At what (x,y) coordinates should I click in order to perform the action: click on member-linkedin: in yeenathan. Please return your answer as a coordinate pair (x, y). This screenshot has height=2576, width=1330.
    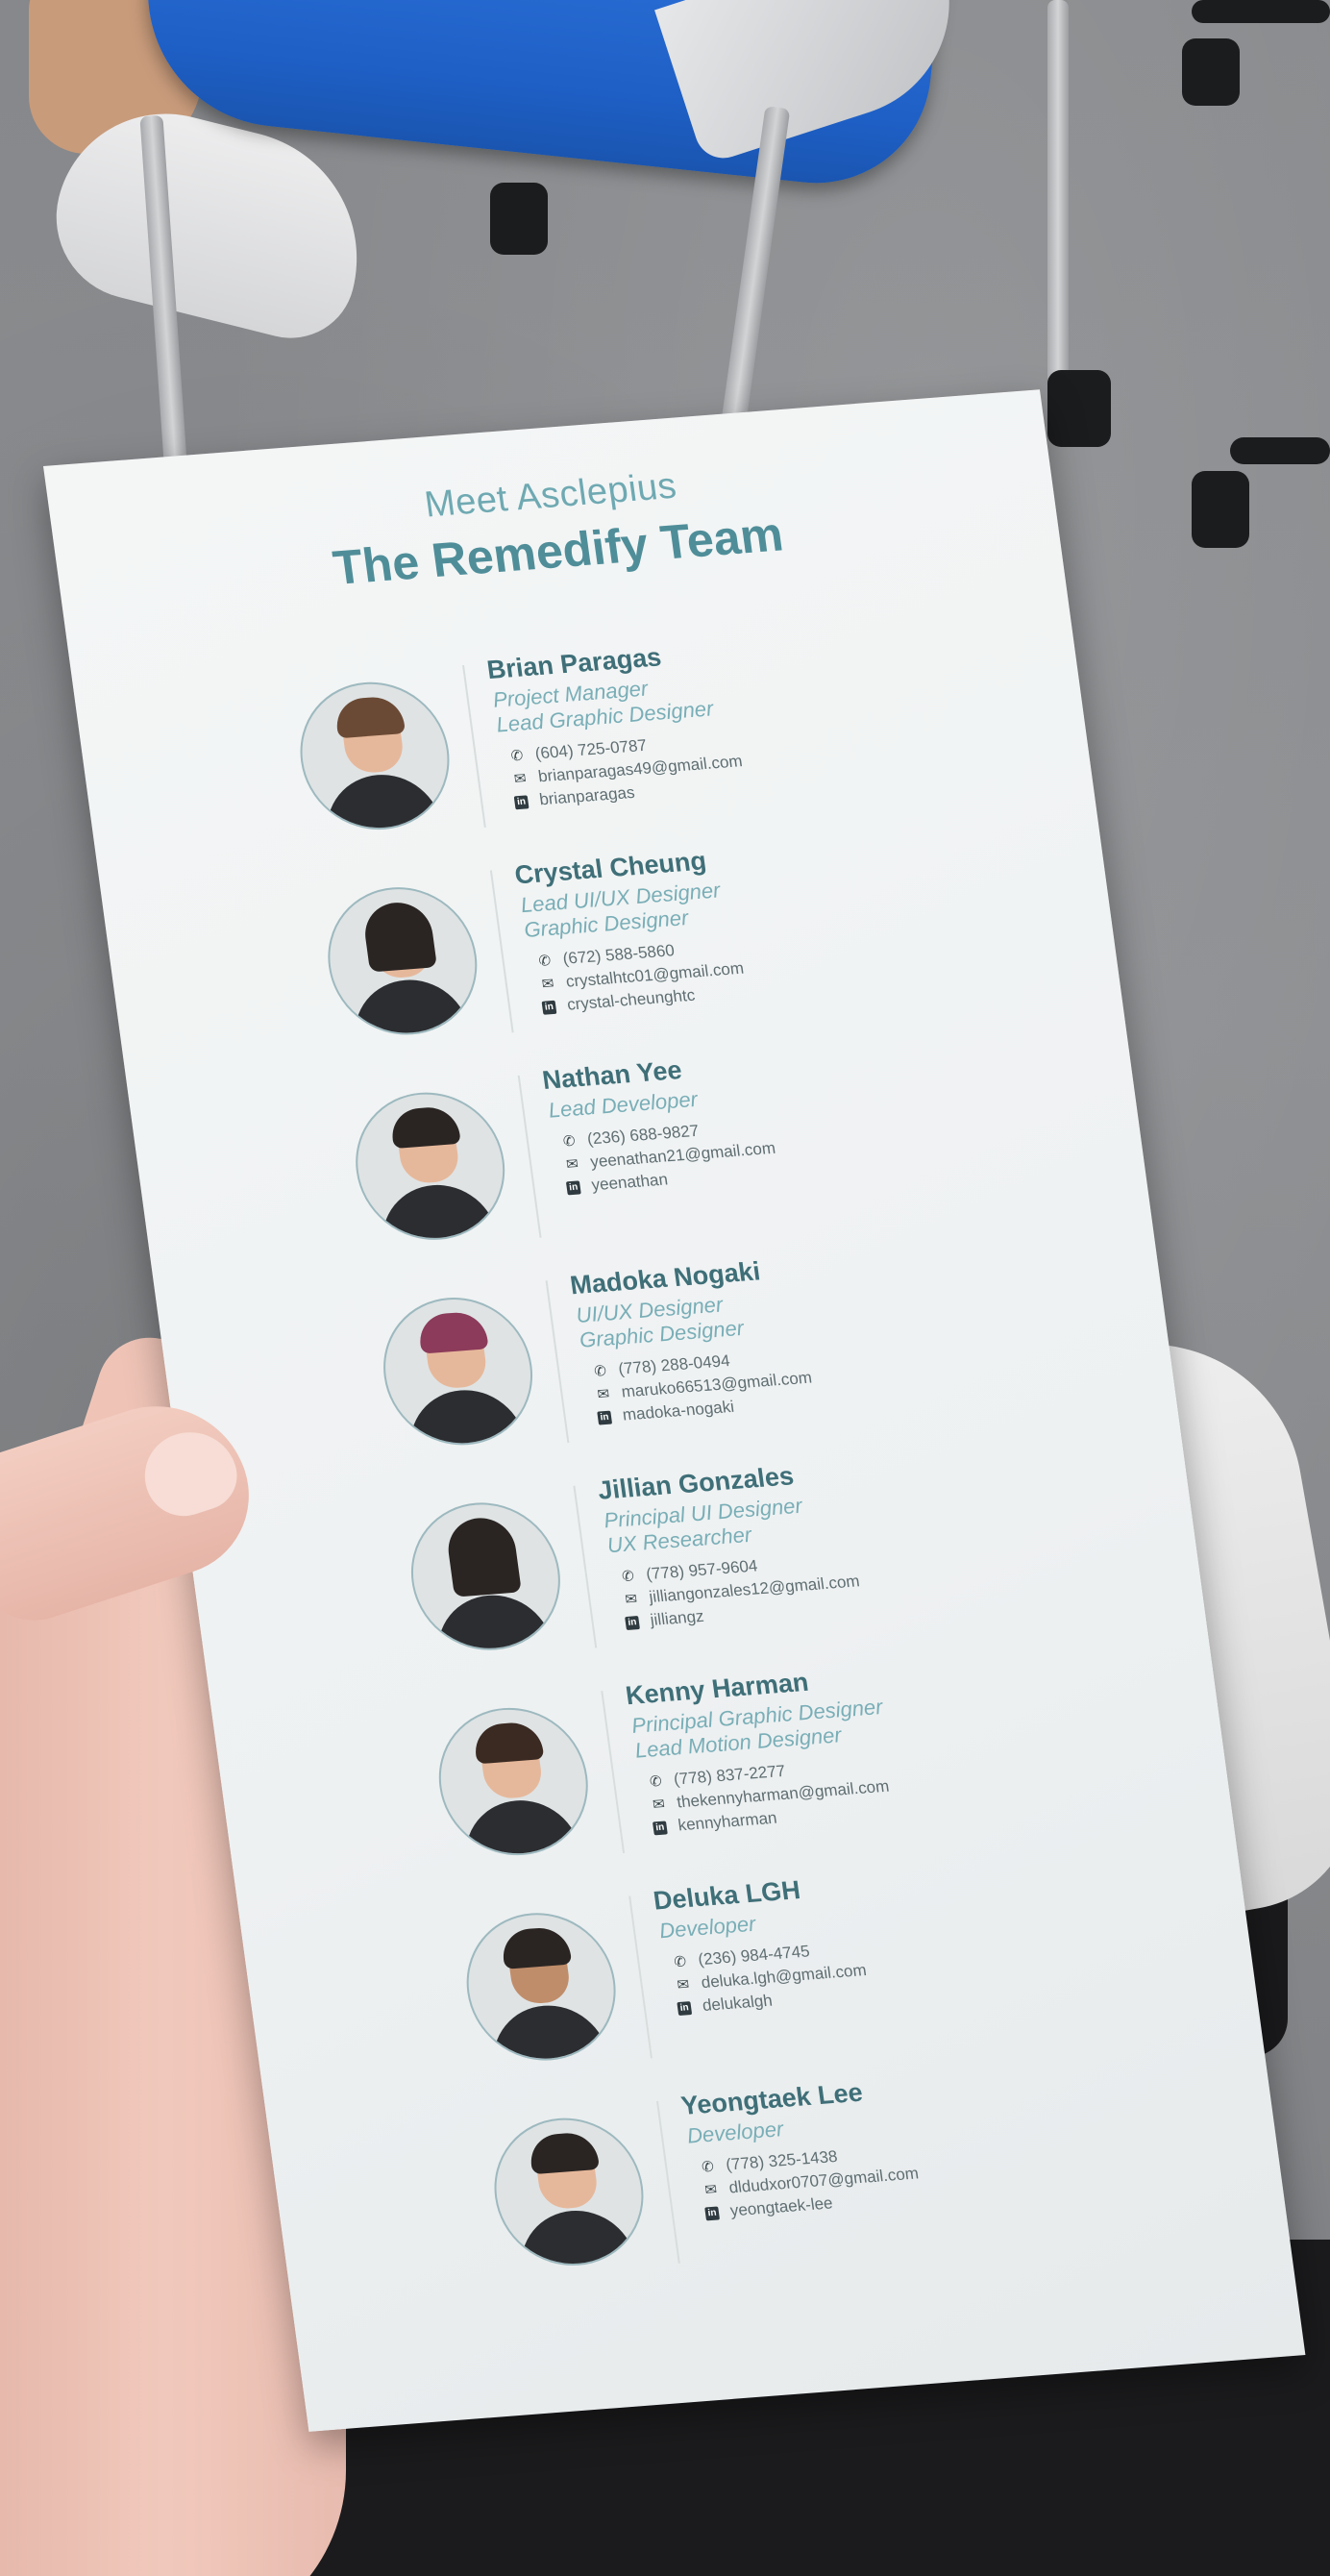
    Looking at the image, I should click on (617, 1183).